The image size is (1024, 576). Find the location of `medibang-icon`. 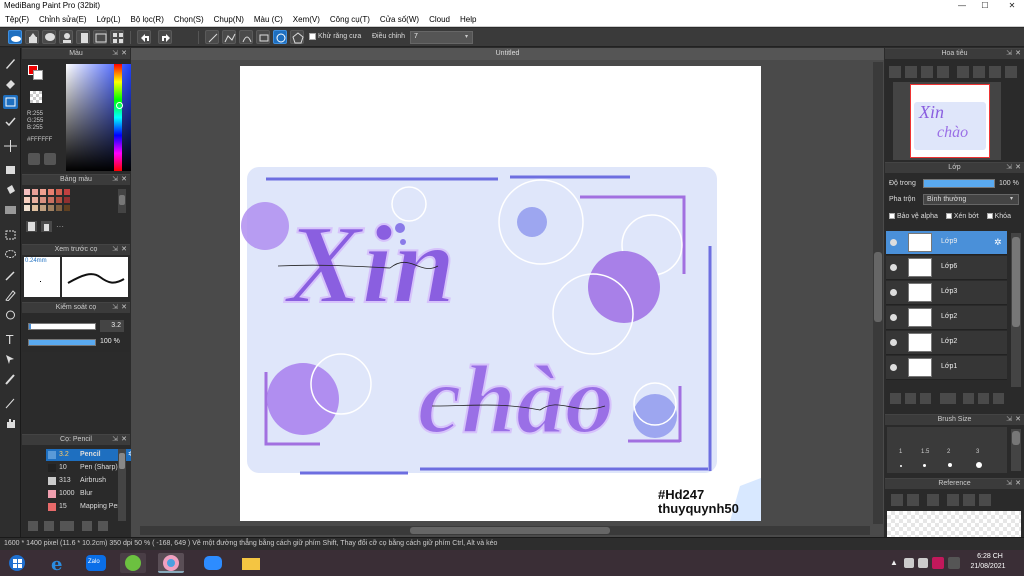

medibang-icon is located at coordinates (171, 563).